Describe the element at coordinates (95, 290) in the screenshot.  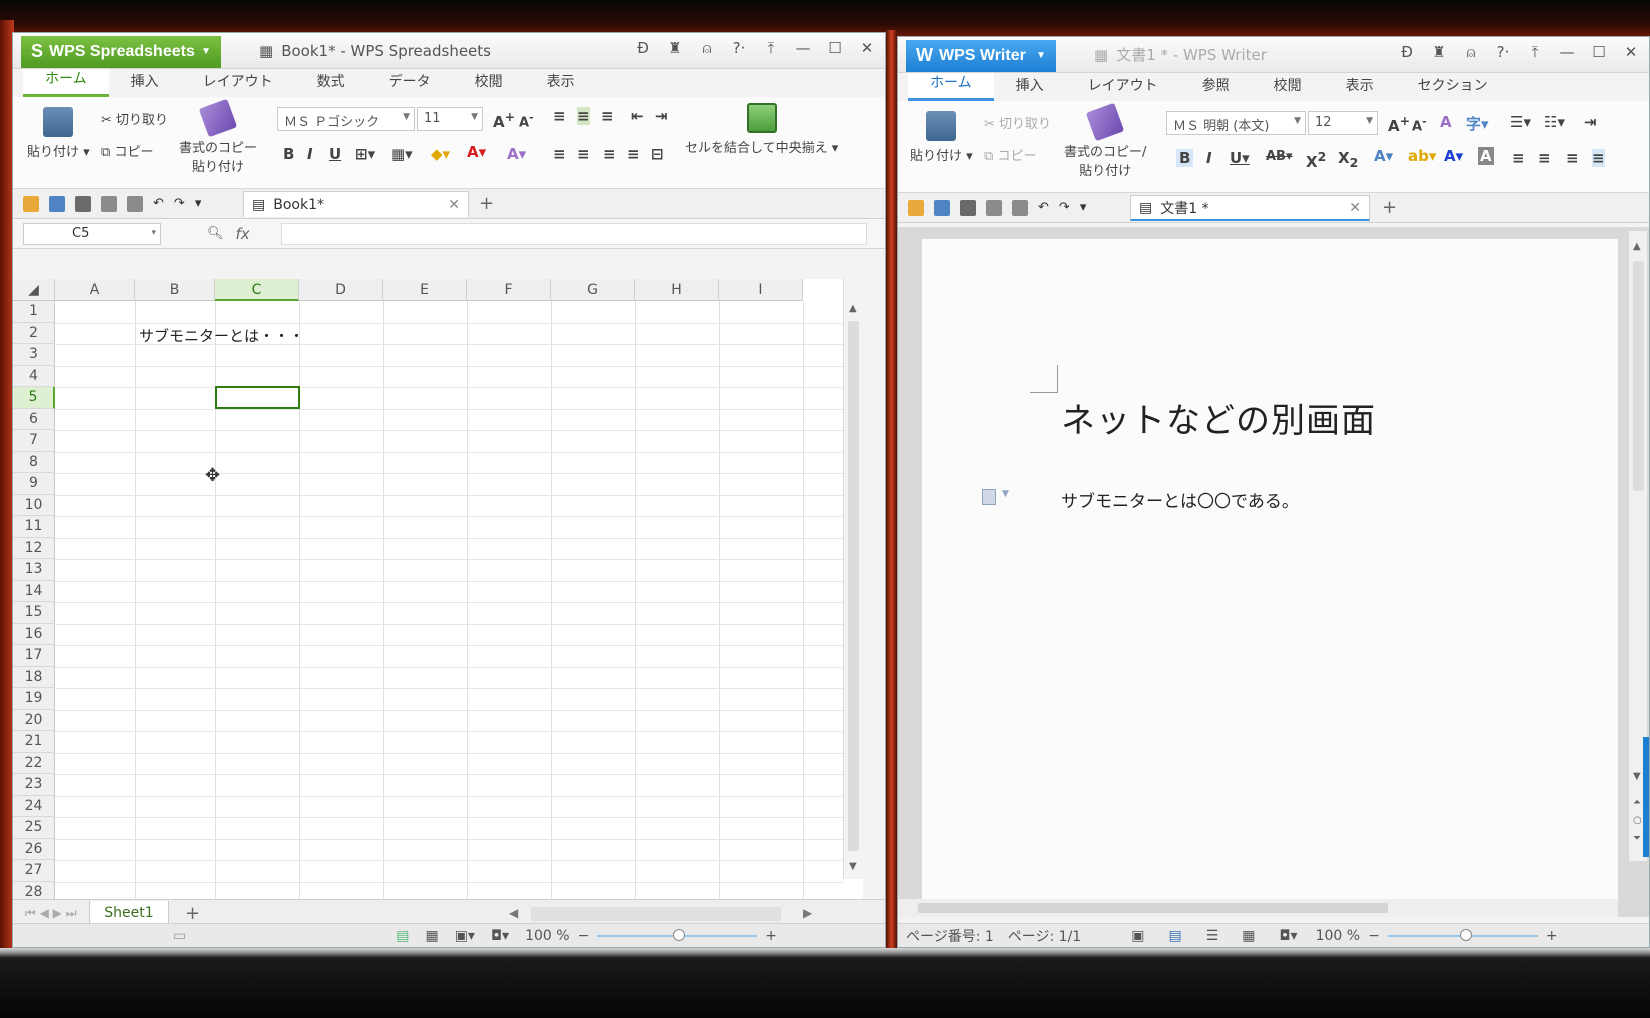
I see `column-header-a: A` at that location.